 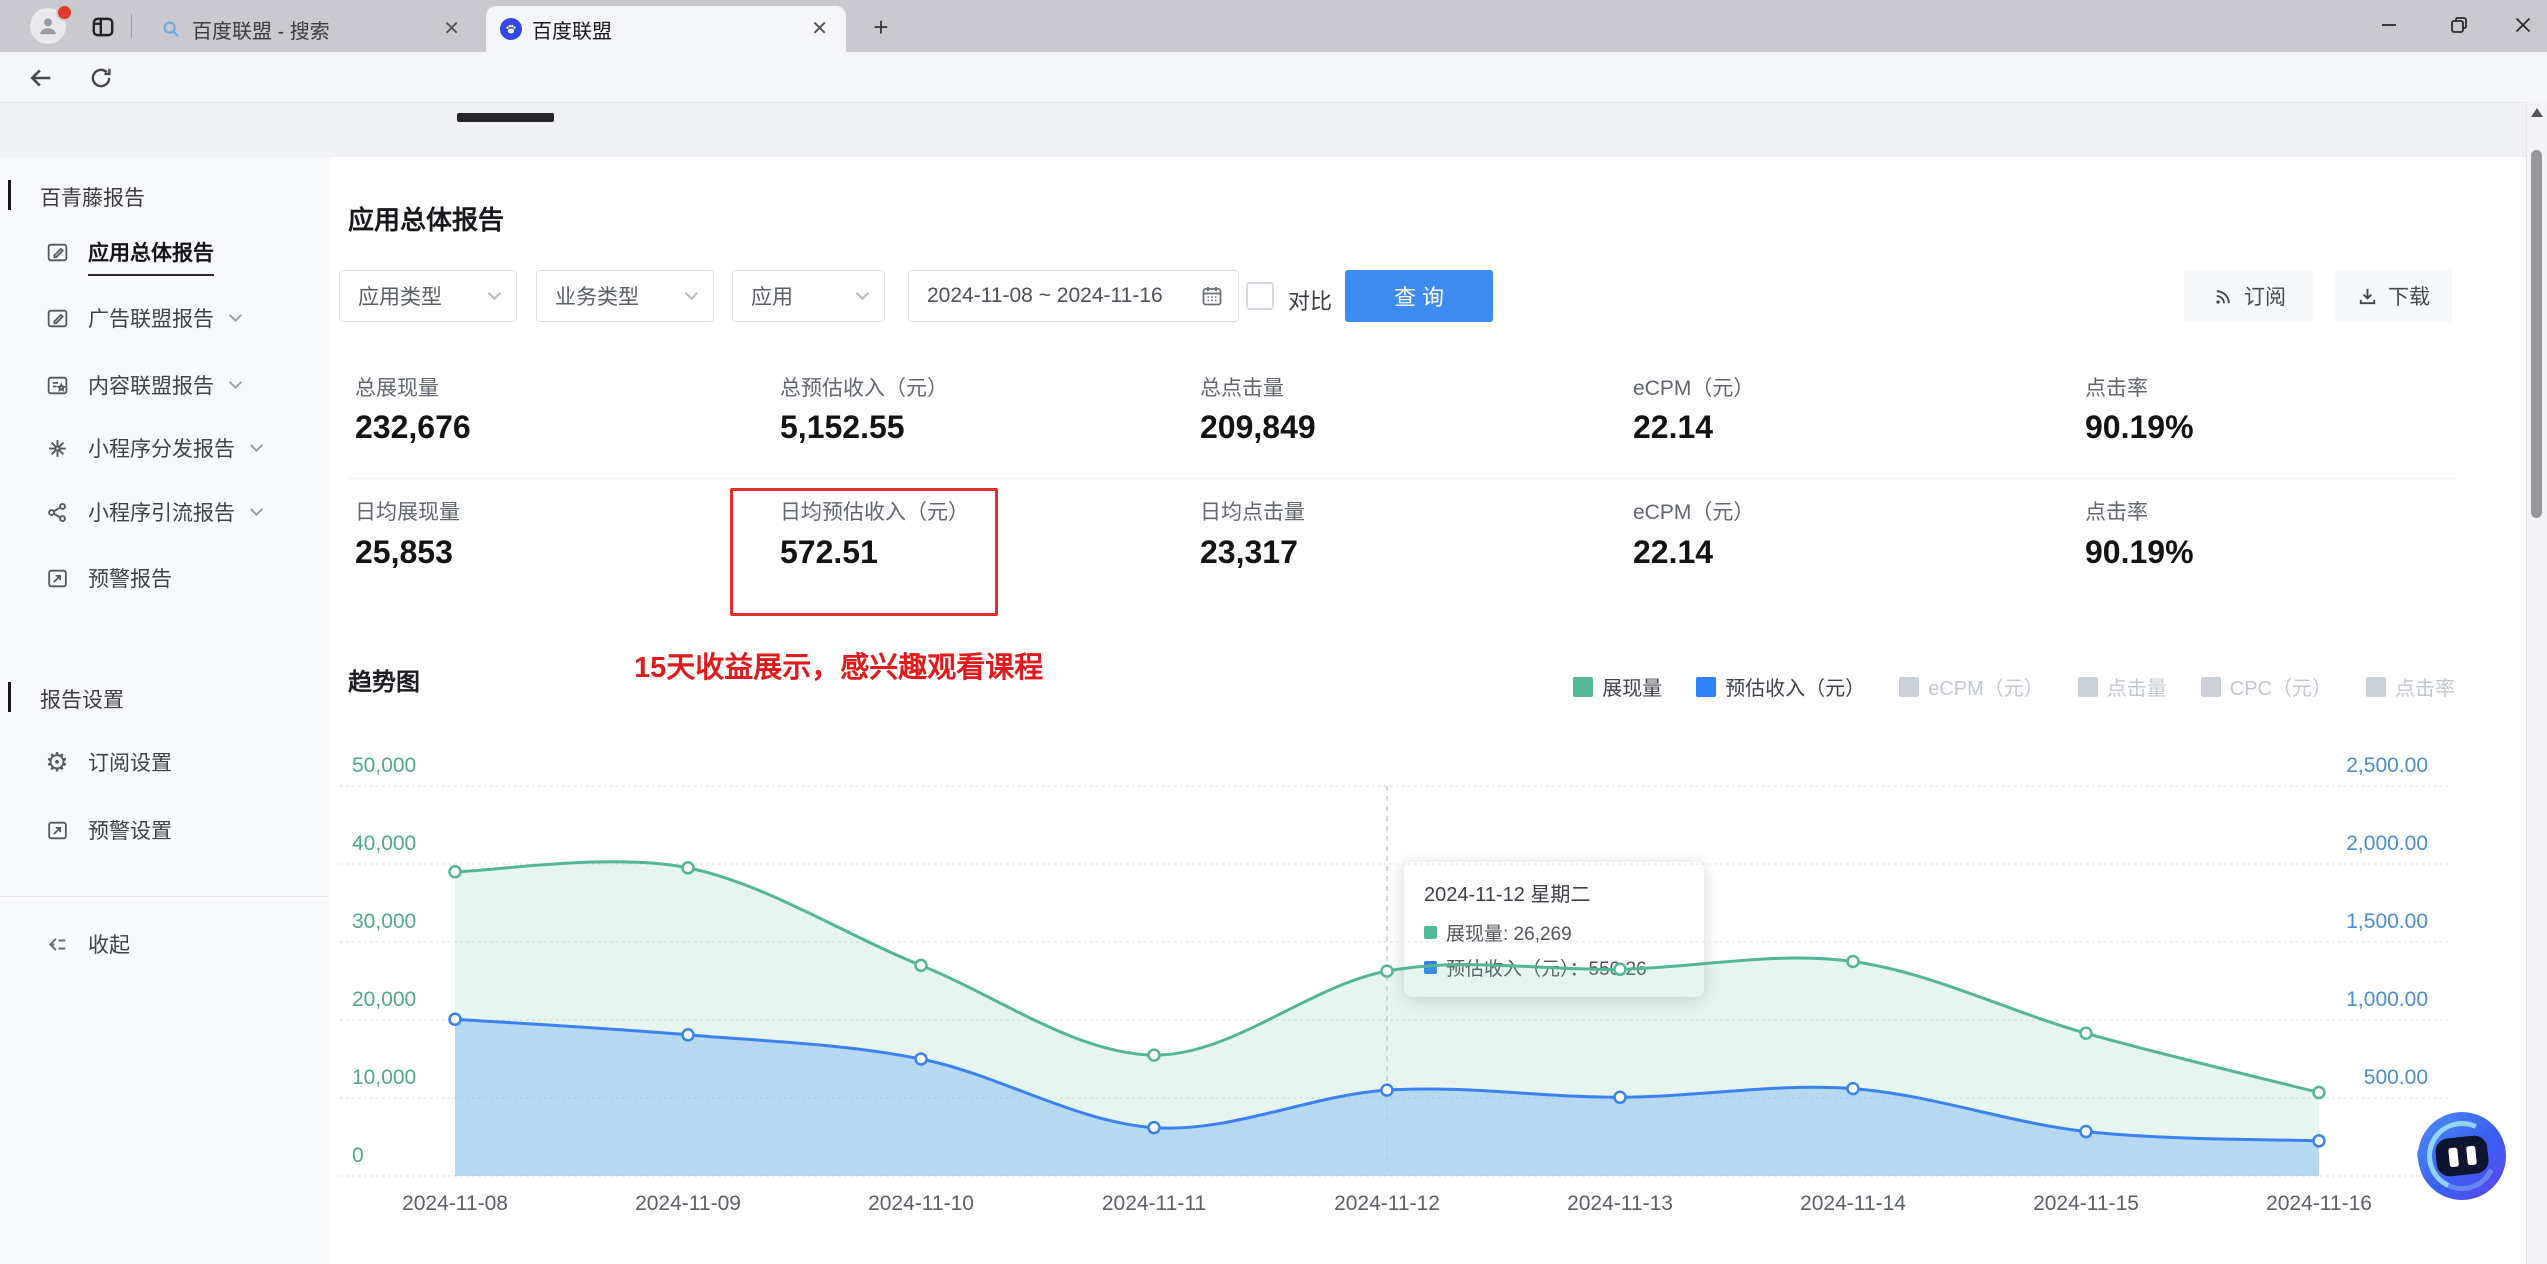 I want to click on y-axis-left-tick: 40,000, so click(x=384, y=843).